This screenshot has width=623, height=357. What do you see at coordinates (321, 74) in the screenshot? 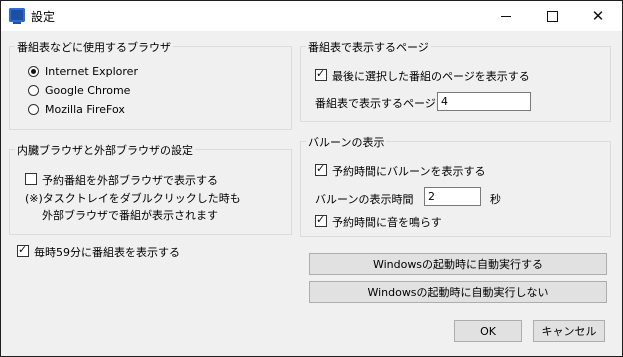
I see `last-selected-page-checkbox` at bounding box center [321, 74].